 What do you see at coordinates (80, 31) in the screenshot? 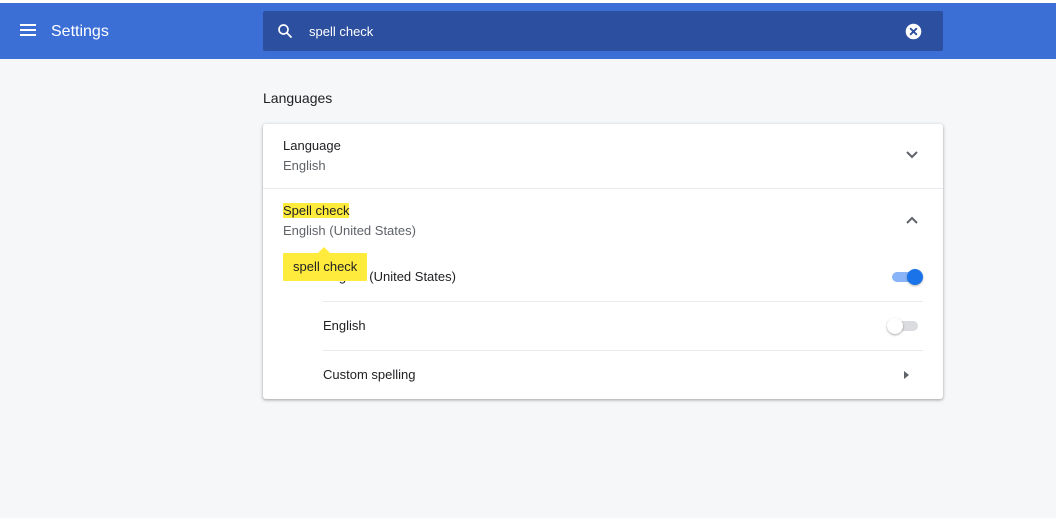
I see `app-title: Settings` at bounding box center [80, 31].